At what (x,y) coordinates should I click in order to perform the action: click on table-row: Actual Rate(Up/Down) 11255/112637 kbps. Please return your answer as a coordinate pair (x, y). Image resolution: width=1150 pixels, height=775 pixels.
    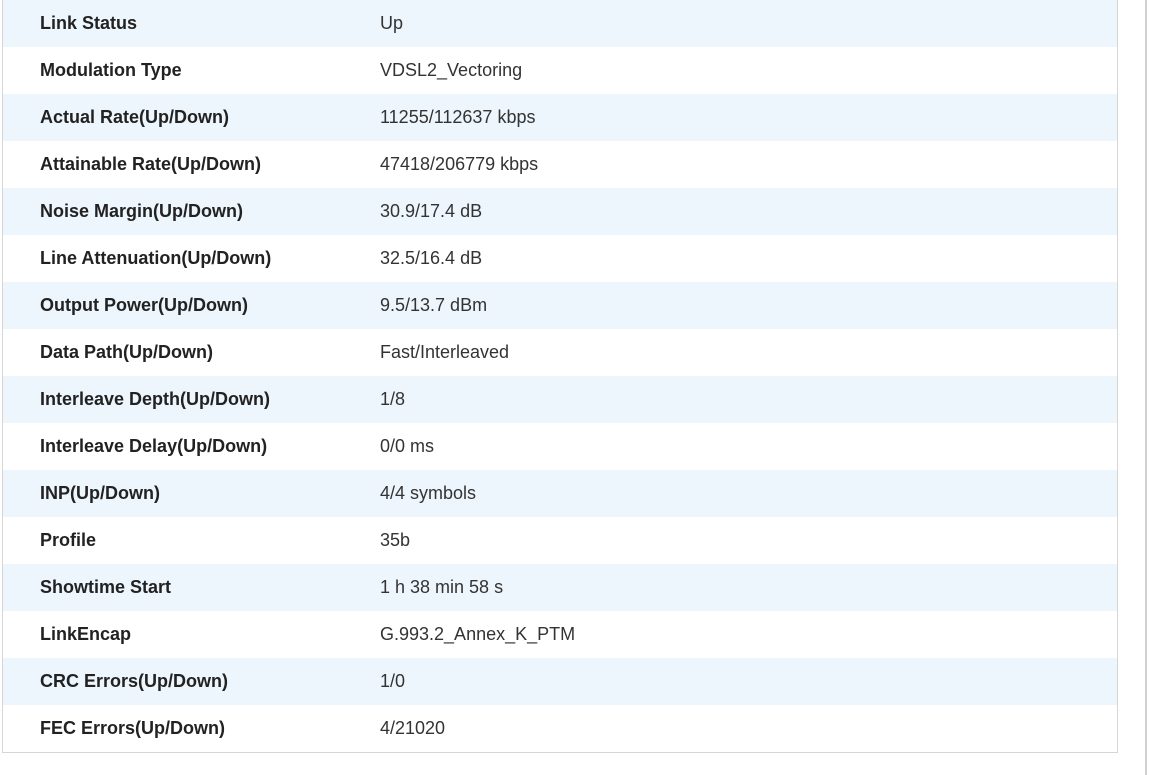
    Looking at the image, I should click on (560, 117).